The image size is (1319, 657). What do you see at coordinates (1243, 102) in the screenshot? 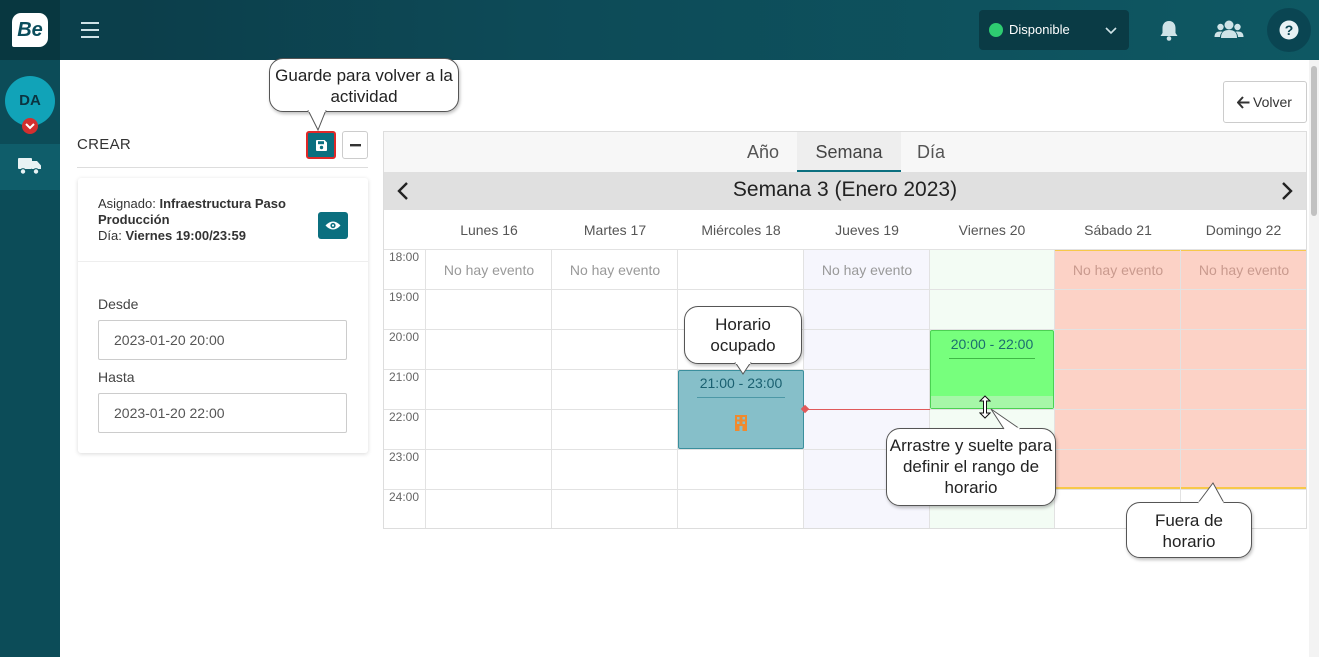
I see `arrow-left-icon` at bounding box center [1243, 102].